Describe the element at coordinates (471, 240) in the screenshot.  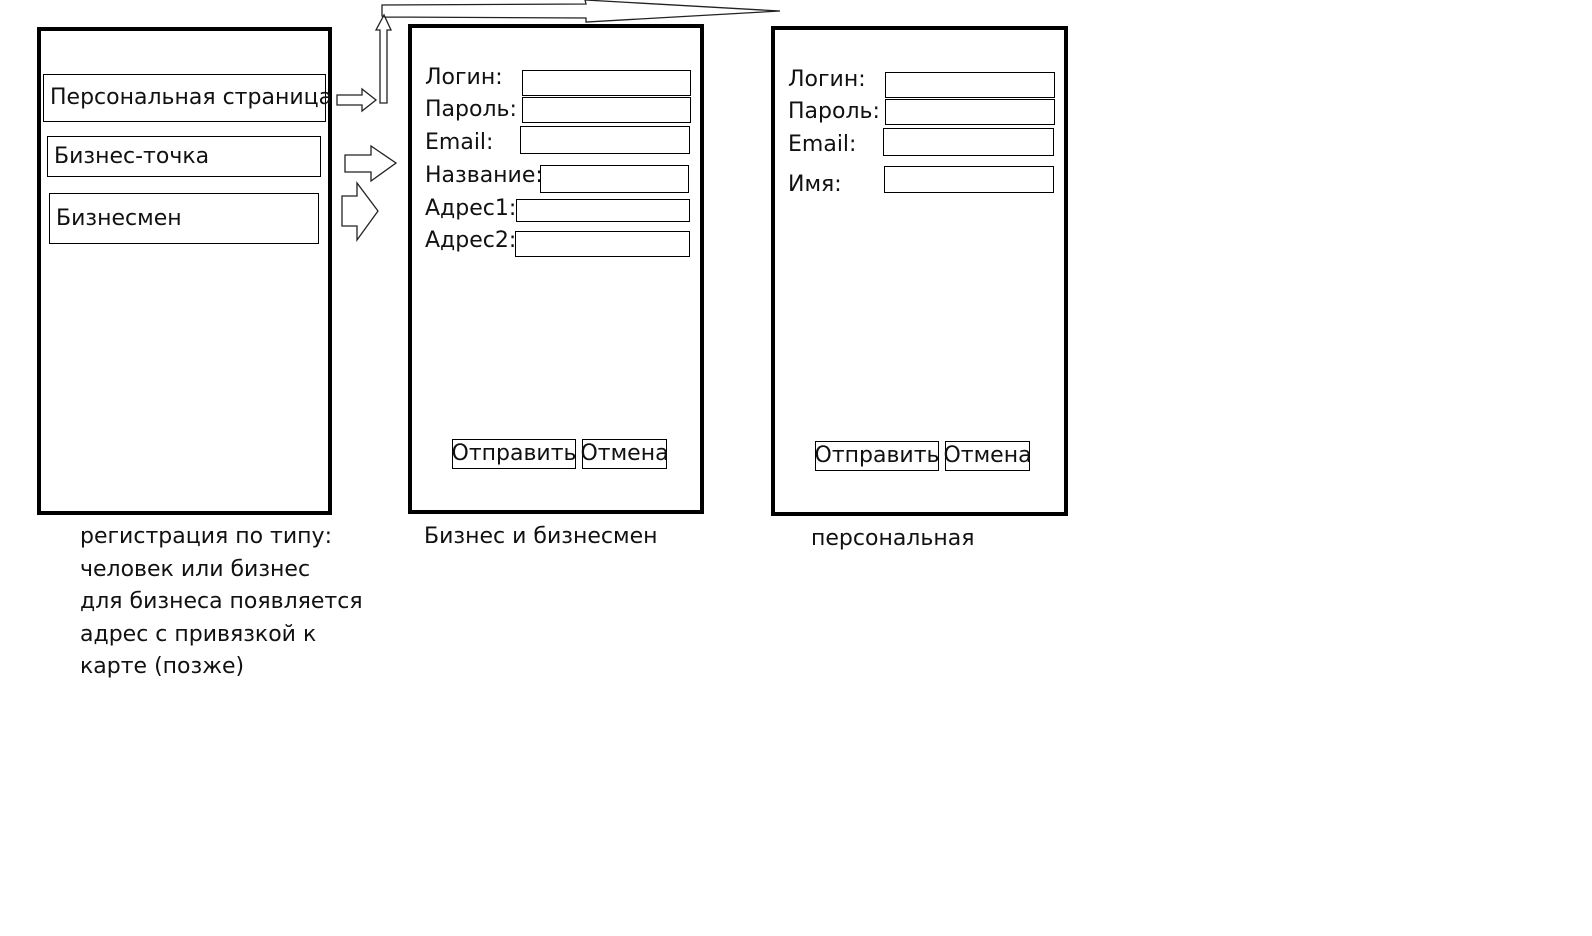
I see `business-address2-label: Адрес2:` at that location.